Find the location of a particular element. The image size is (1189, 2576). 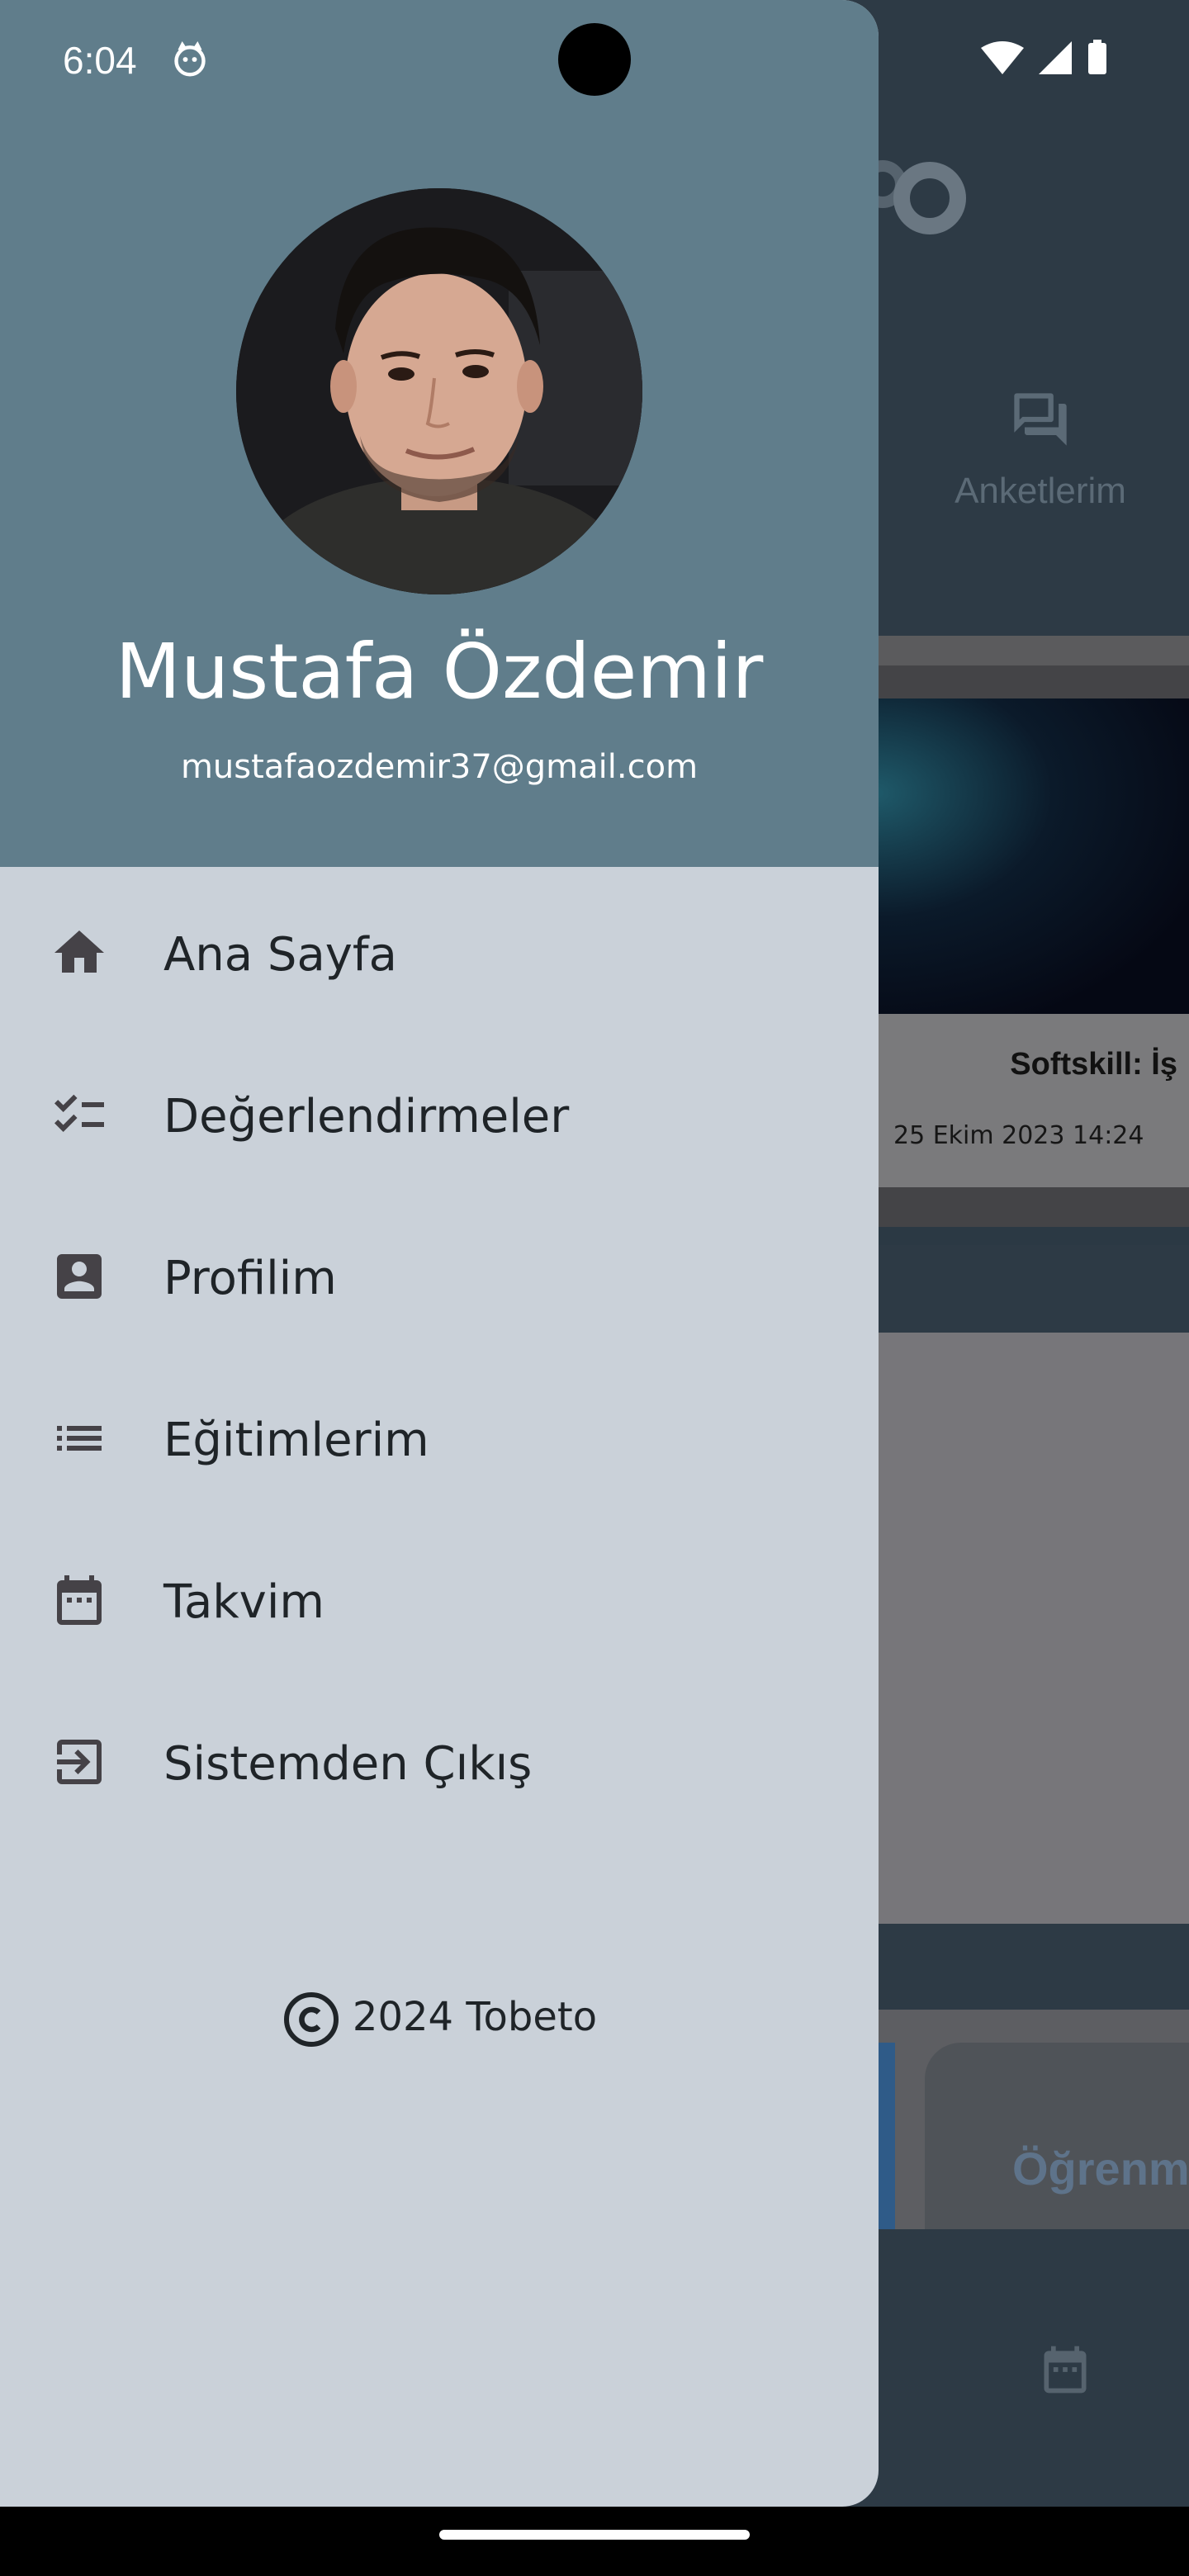

profile-icon is located at coordinates (79, 1276).